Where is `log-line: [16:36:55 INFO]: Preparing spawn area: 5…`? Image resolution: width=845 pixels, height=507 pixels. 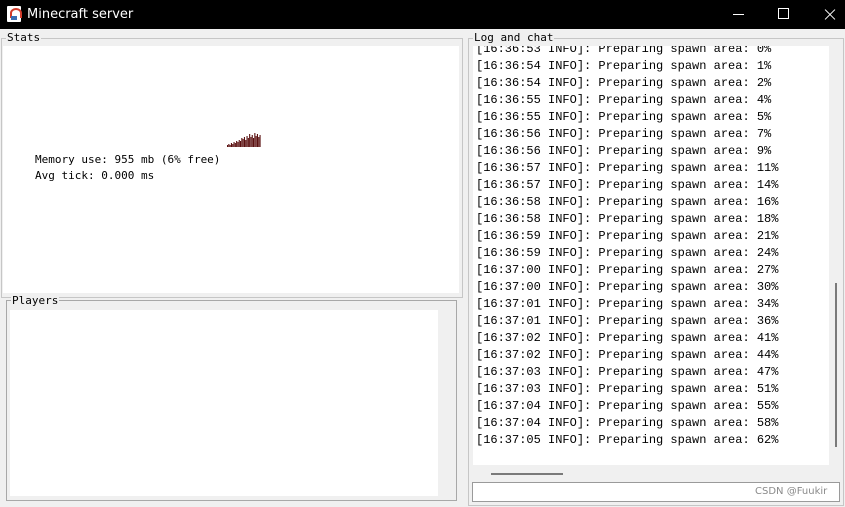 log-line: [16:36:55 INFO]: Preparing spawn area: 5… is located at coordinates (624, 117).